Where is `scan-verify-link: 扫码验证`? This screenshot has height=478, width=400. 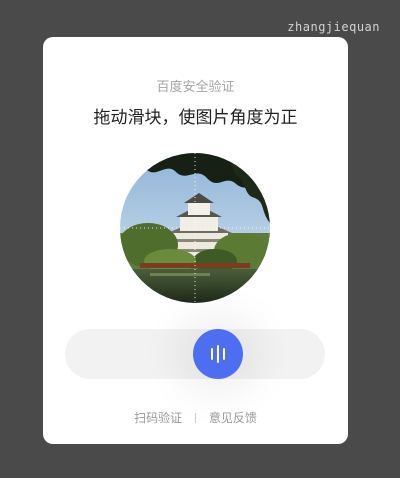
scan-verify-link: 扫码验证 is located at coordinates (158, 418).